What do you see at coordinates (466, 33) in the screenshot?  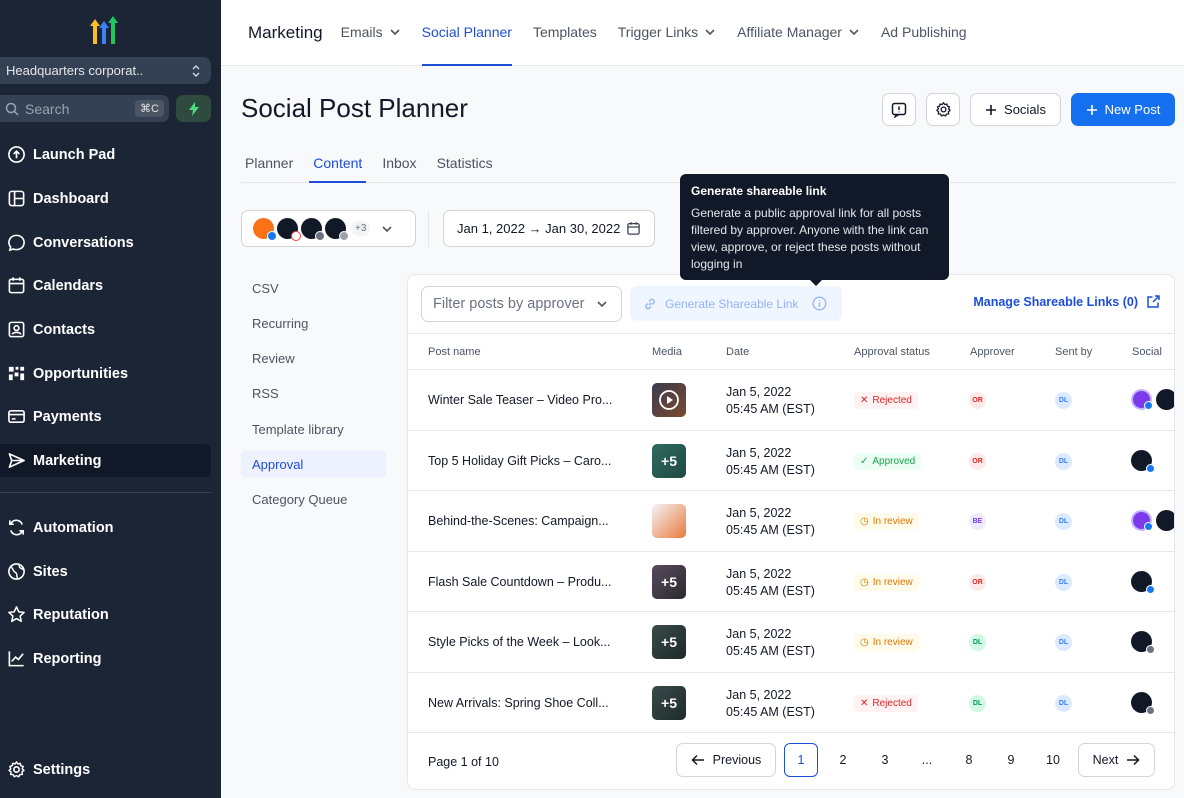 I see `tab-social-planner: Social Planner` at bounding box center [466, 33].